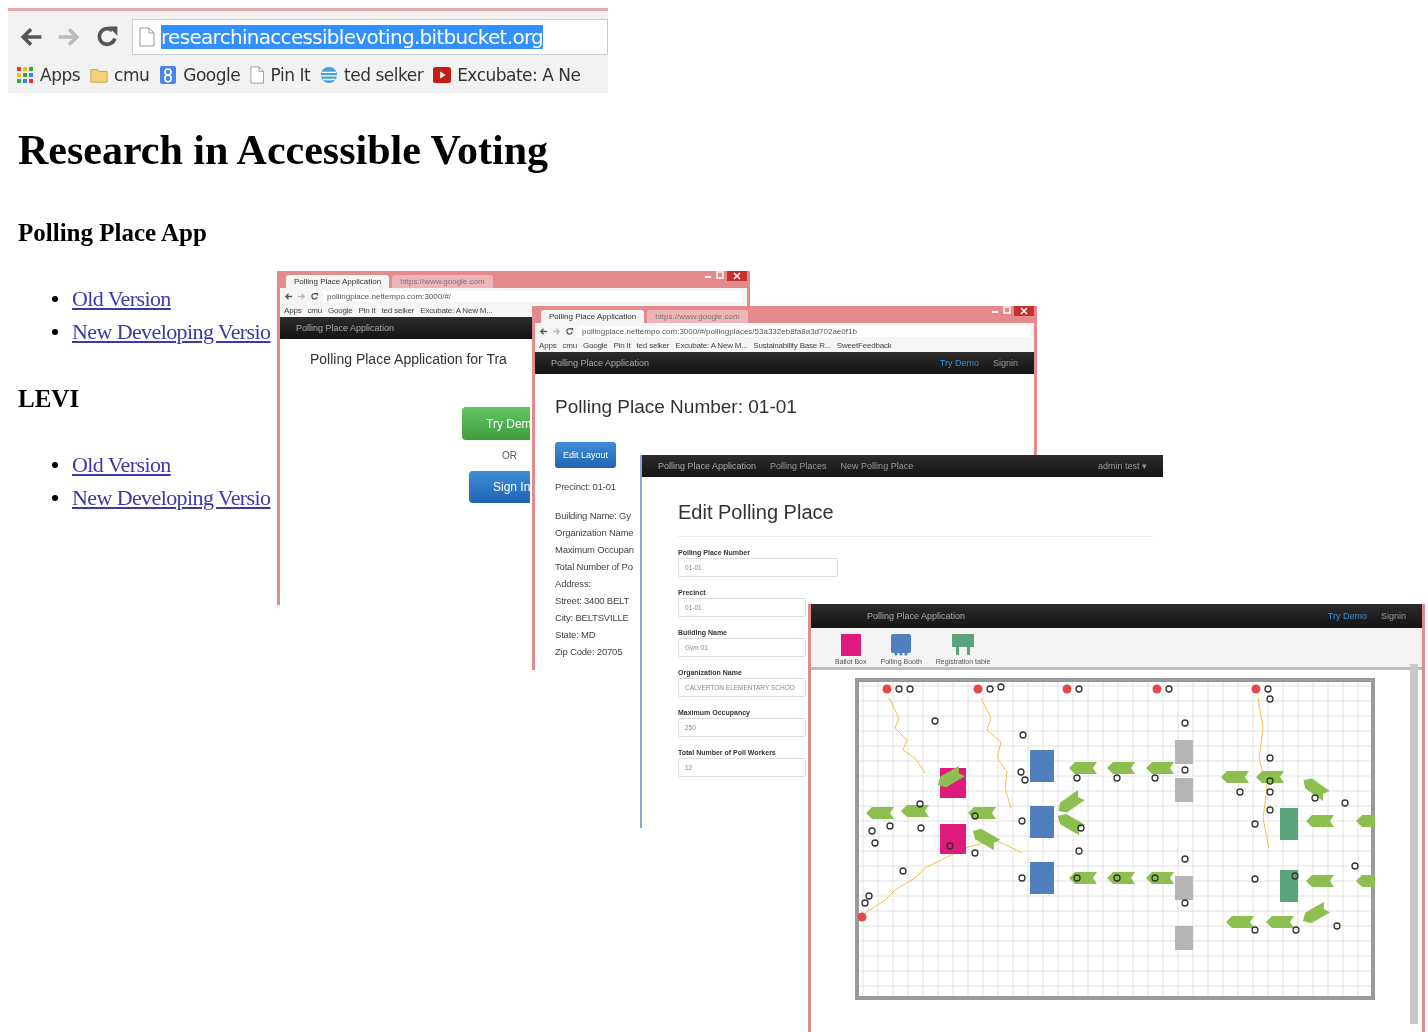 The width and height of the screenshot is (1428, 1032). I want to click on detail-text: City: BELTSVILLE, so click(592, 618).